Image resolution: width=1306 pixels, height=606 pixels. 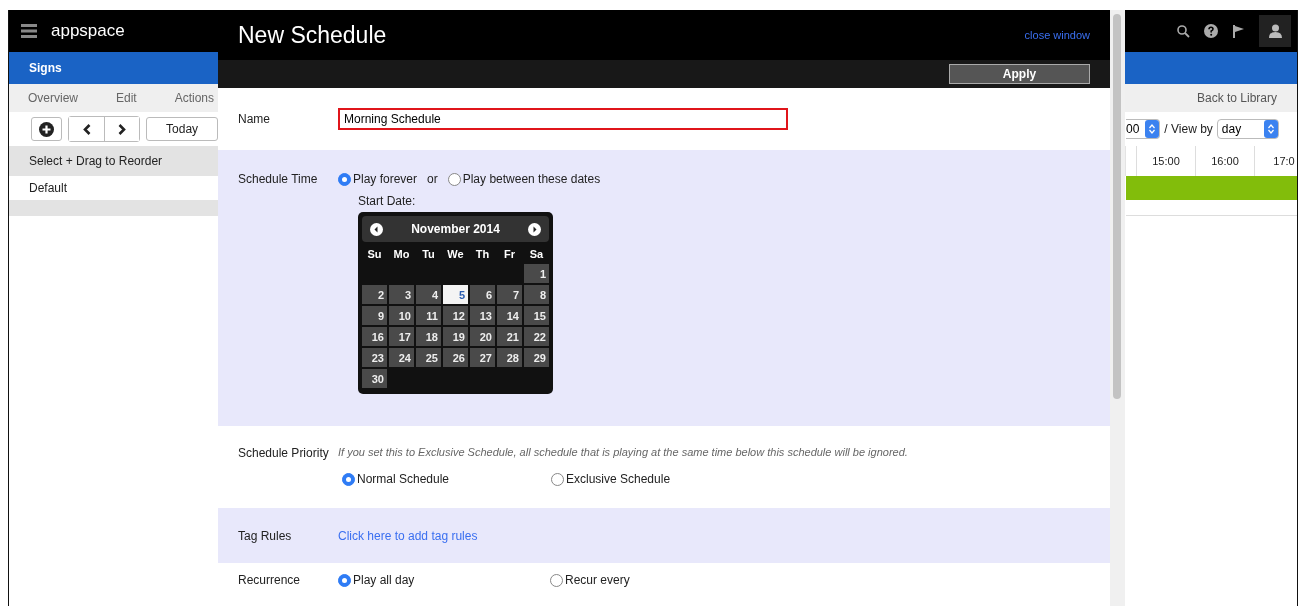 I want to click on day-cell: 12, so click(x=455, y=315).